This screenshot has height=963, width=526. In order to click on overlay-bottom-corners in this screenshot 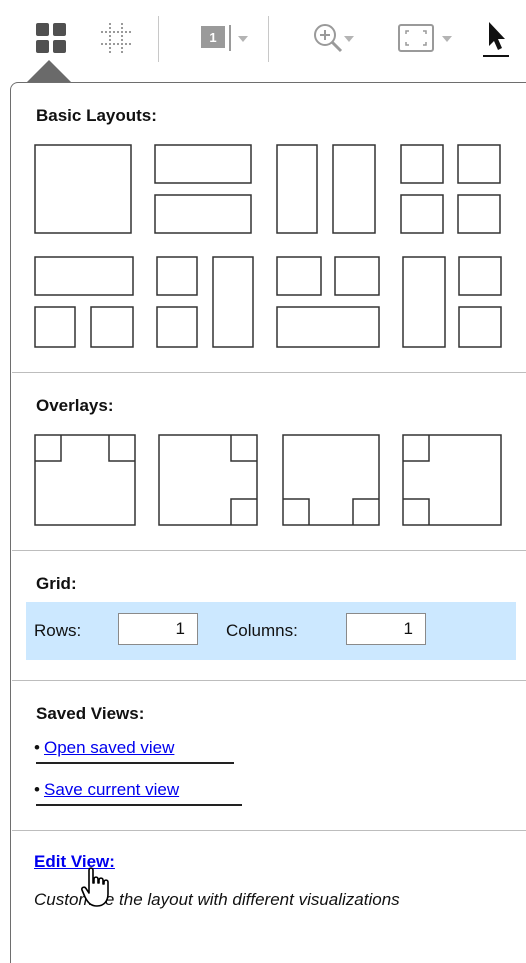, I will do `click(331, 480)`.